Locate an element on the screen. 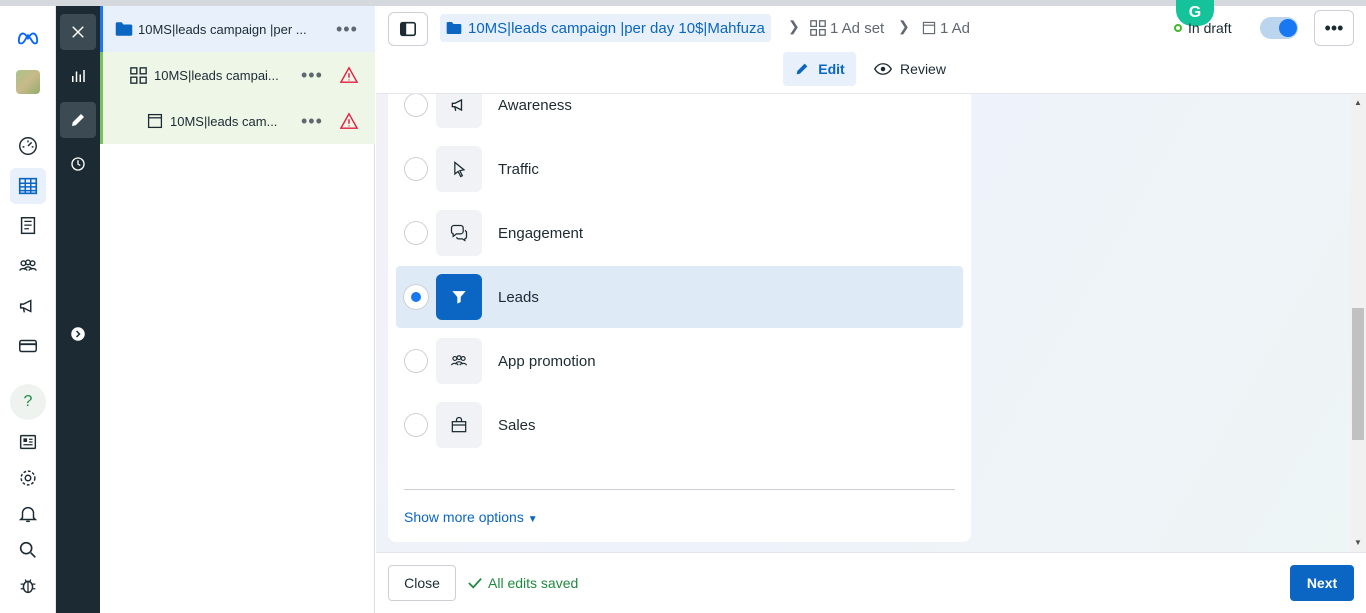 Image resolution: width=1366 pixels, height=613 pixels. sidebar-toggle-icon is located at coordinates (408, 29).